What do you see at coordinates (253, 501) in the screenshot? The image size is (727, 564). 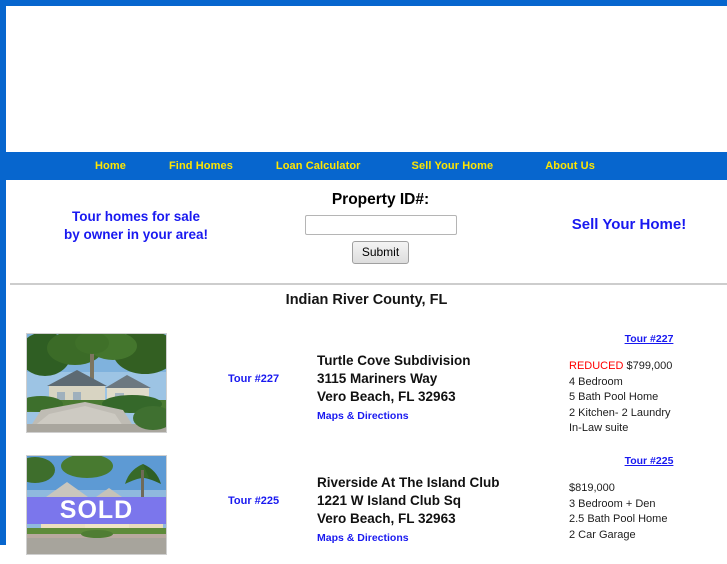 I see `listing-tour-number-middle: Tour #225` at bounding box center [253, 501].